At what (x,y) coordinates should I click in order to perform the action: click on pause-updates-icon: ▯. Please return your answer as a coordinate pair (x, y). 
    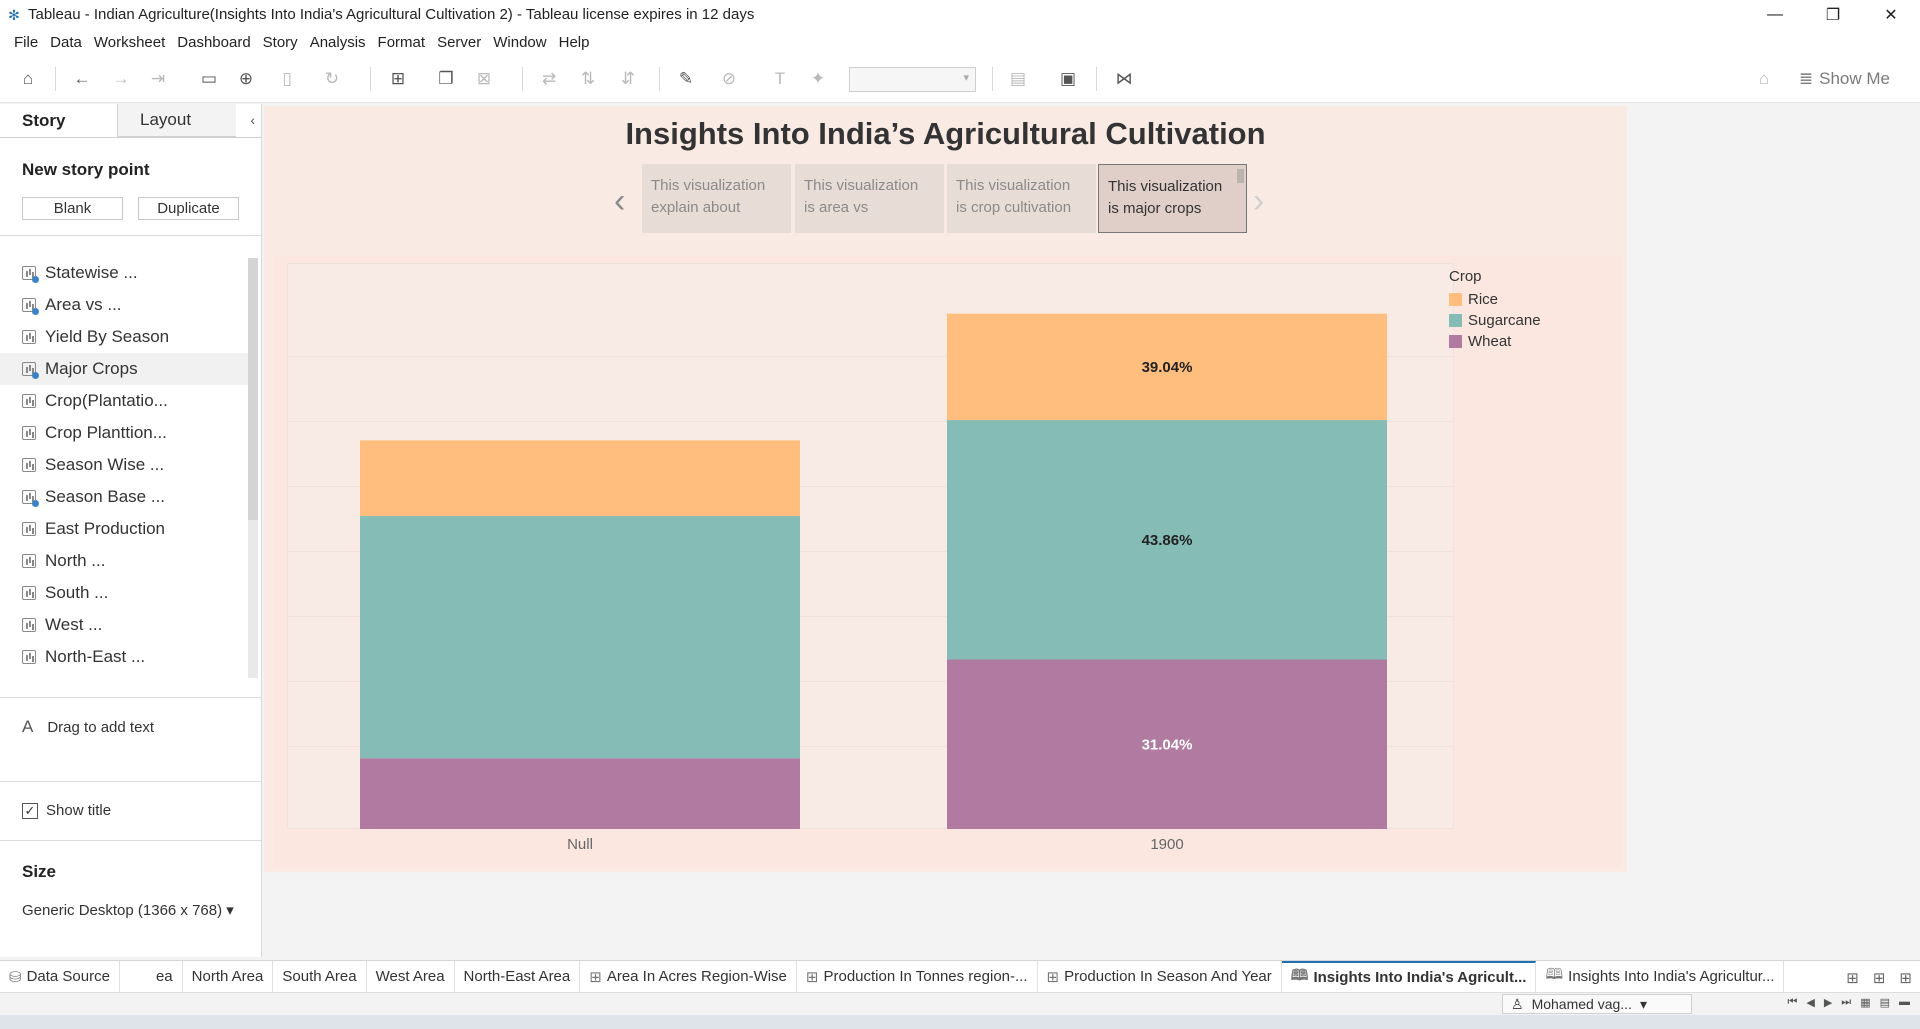
    Looking at the image, I should click on (287, 79).